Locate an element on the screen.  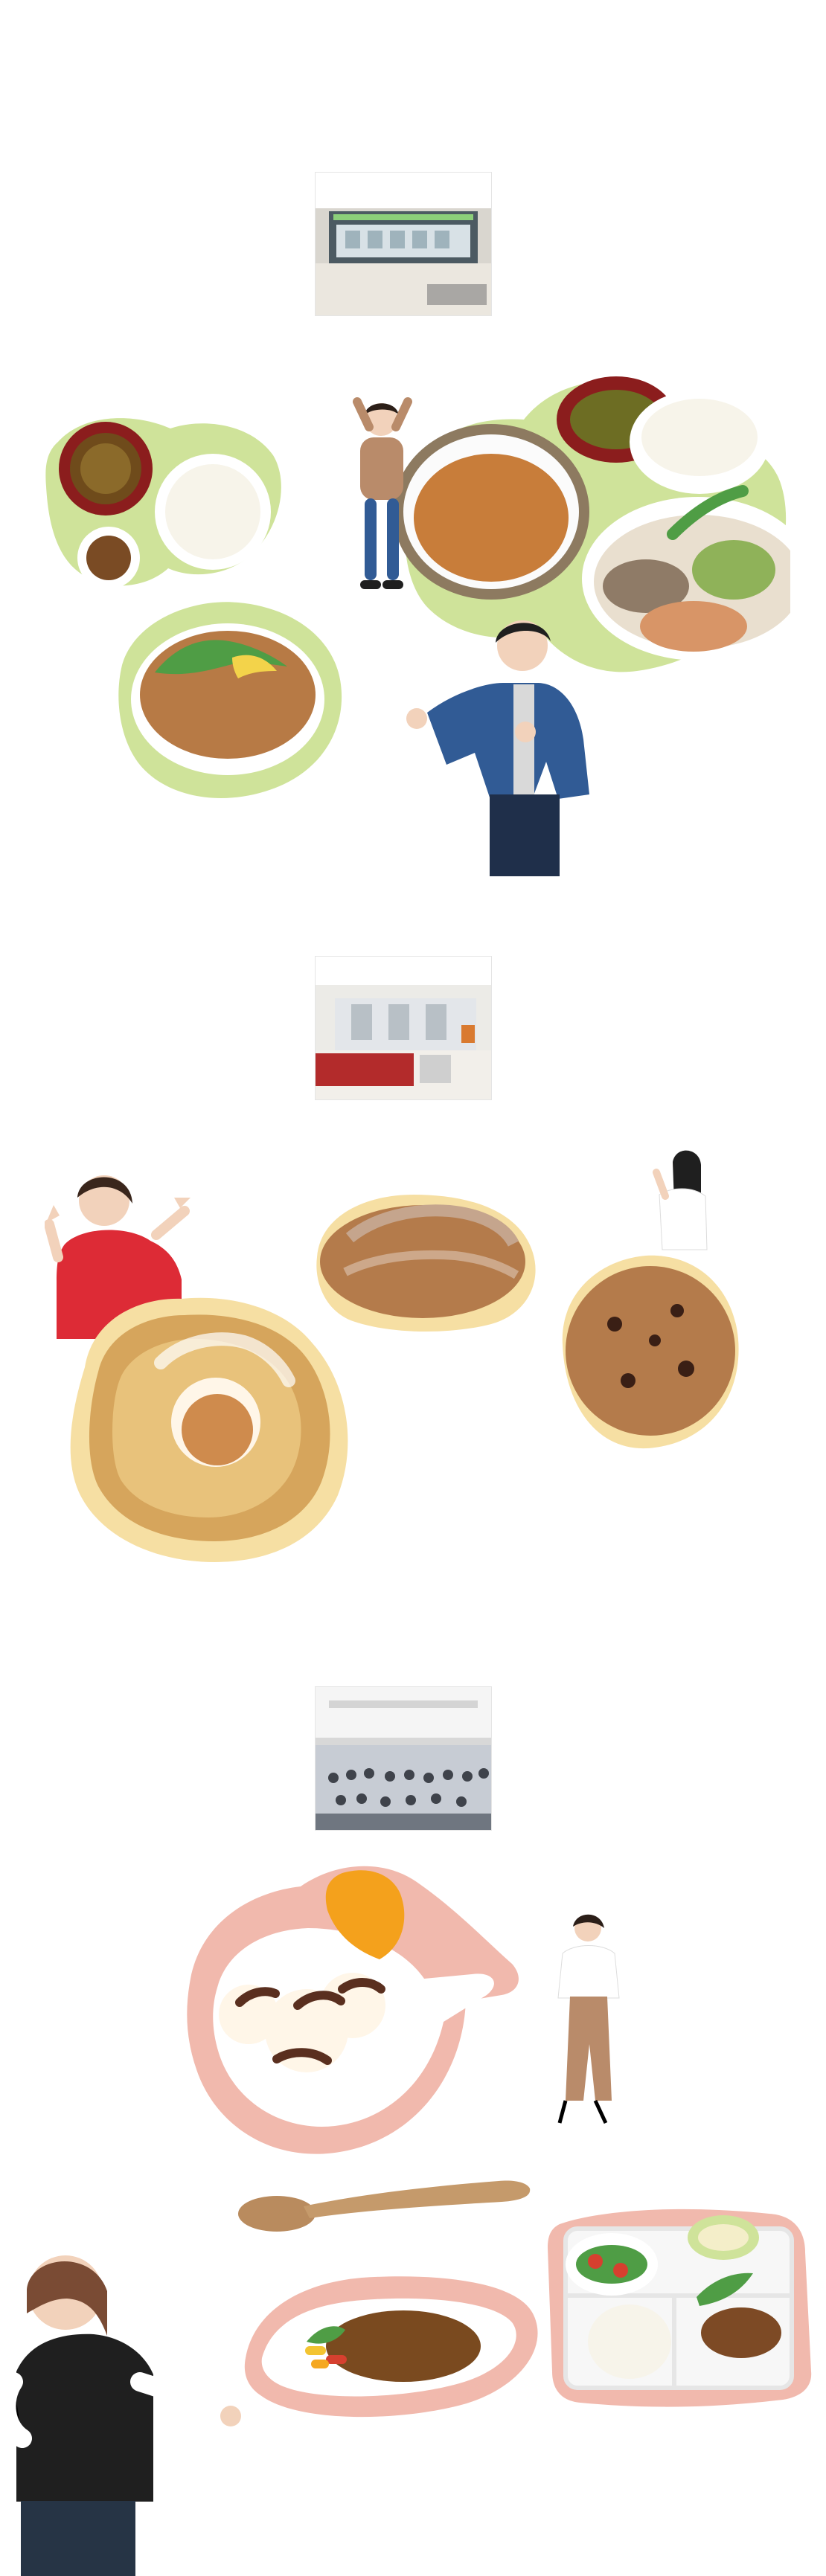
person-1-icon is located at coordinates (382, 493).